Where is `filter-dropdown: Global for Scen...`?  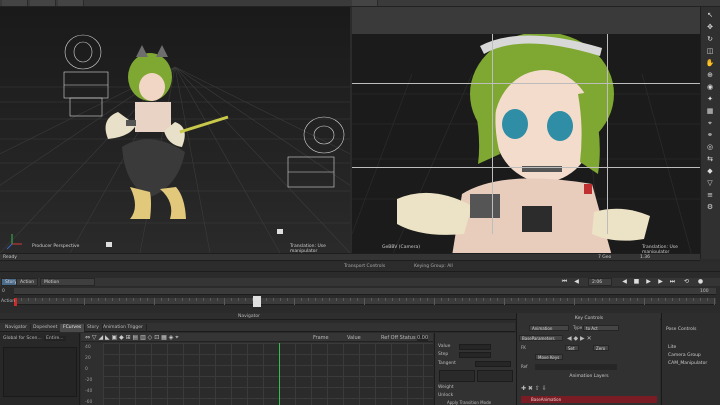
filter-dropdown: Global for Scen... is located at coordinates (22, 338).